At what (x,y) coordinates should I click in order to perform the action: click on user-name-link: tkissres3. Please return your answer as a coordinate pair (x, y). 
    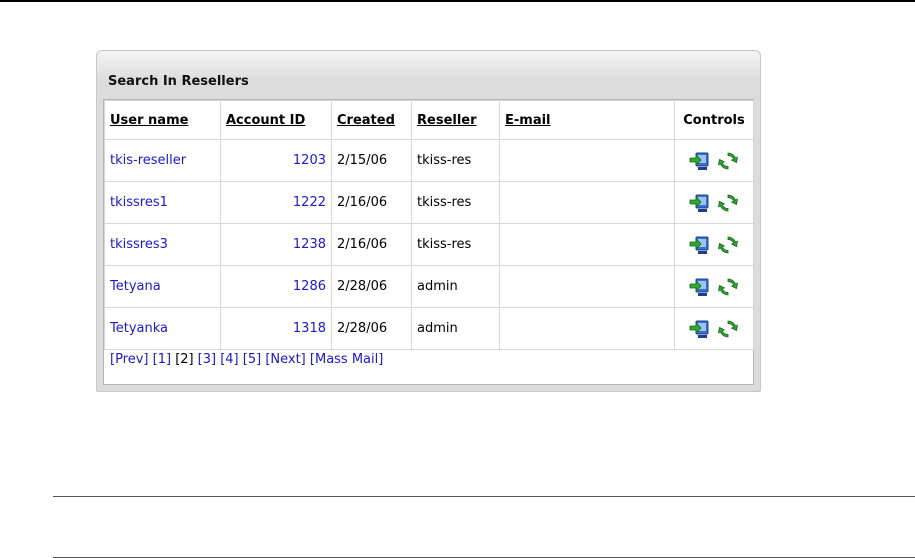
    Looking at the image, I should click on (139, 244).